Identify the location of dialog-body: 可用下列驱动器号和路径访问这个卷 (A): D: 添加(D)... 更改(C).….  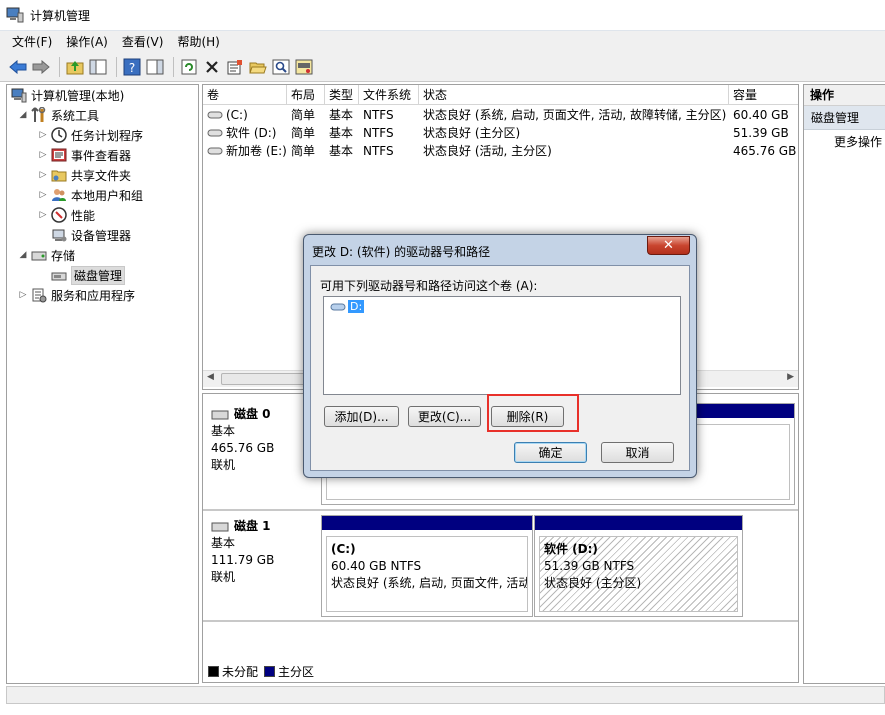
(500, 368).